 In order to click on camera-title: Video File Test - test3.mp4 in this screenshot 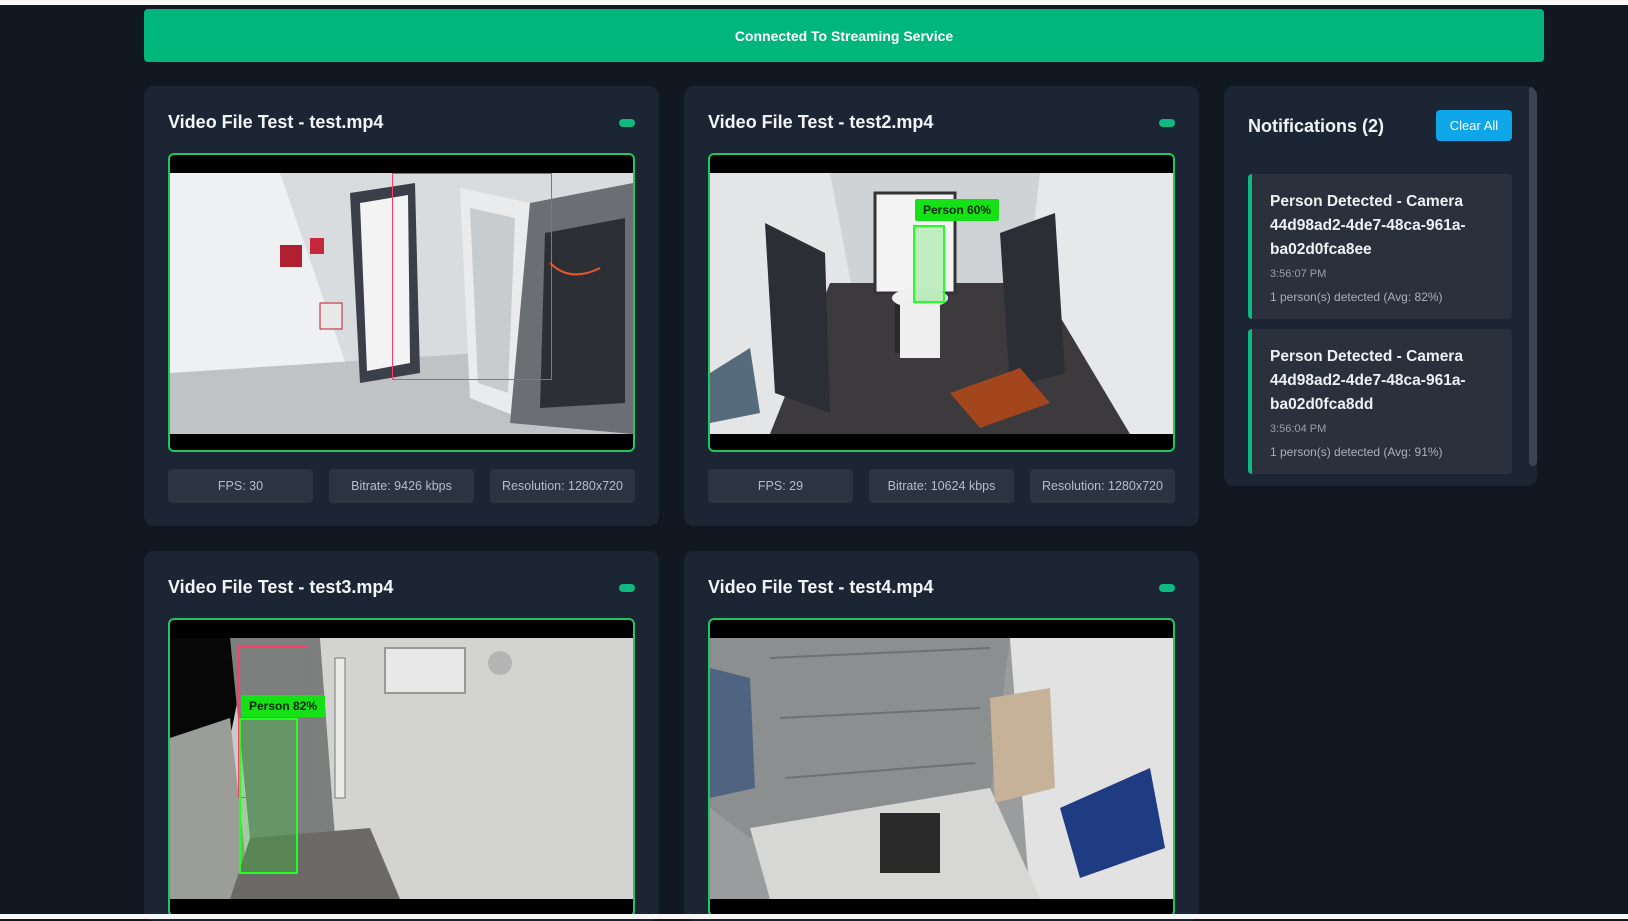, I will do `click(281, 587)`.